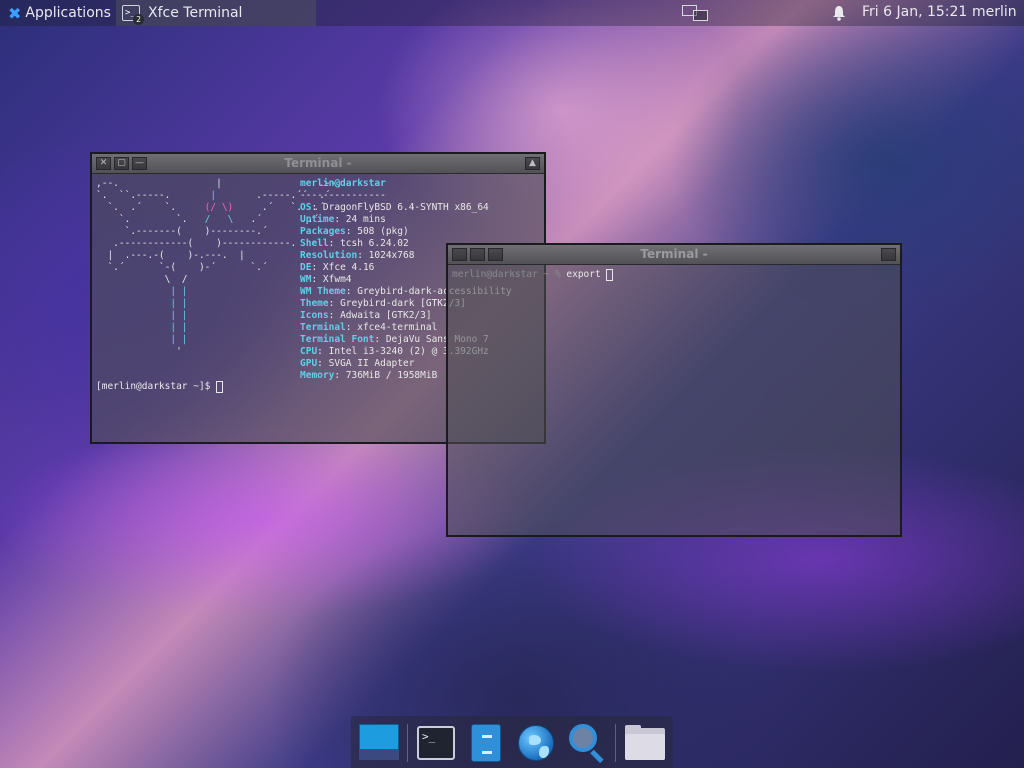 The image size is (1024, 768). What do you see at coordinates (536, 743) in the screenshot?
I see `web-browser-icon` at bounding box center [536, 743].